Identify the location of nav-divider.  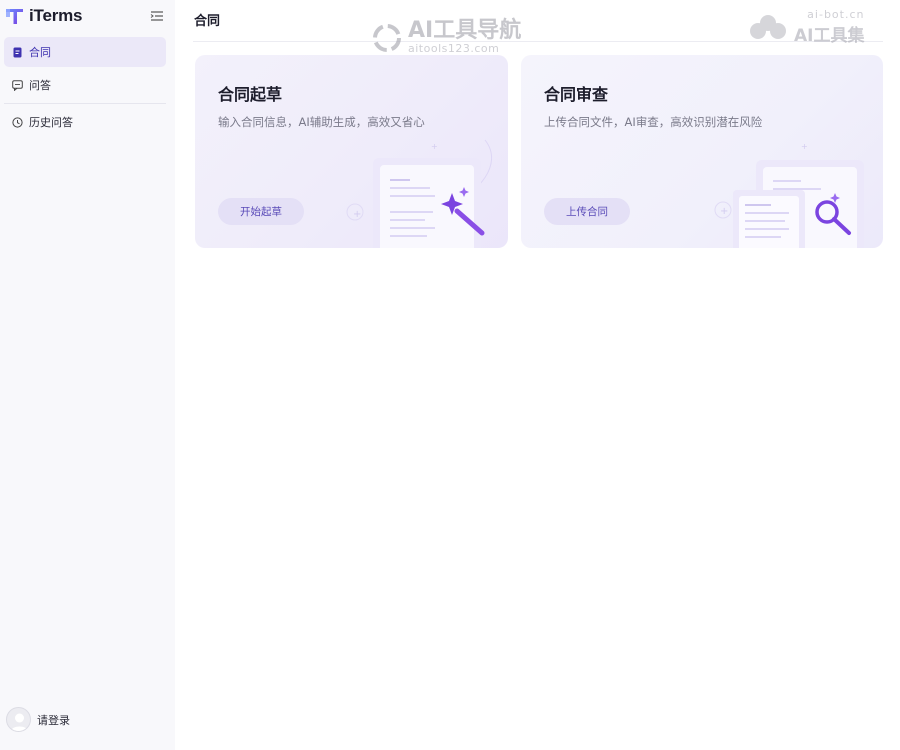
(85, 103).